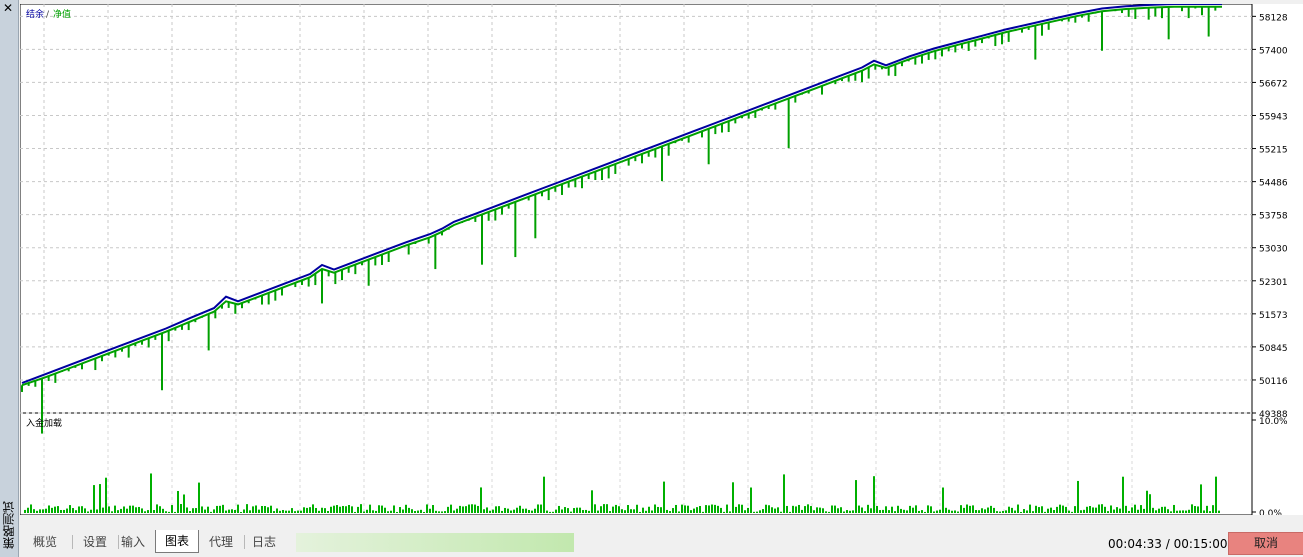 The image size is (1303, 557). Describe the element at coordinates (244, 542) in the screenshot. I see `tab-divider` at that location.